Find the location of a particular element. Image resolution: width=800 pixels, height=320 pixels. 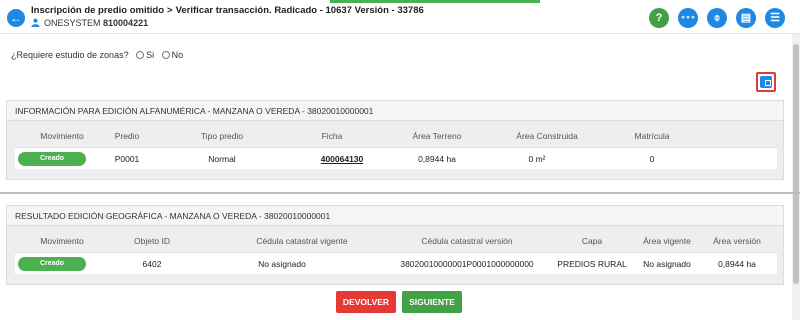

comments-button: ☰ is located at coordinates (775, 18).